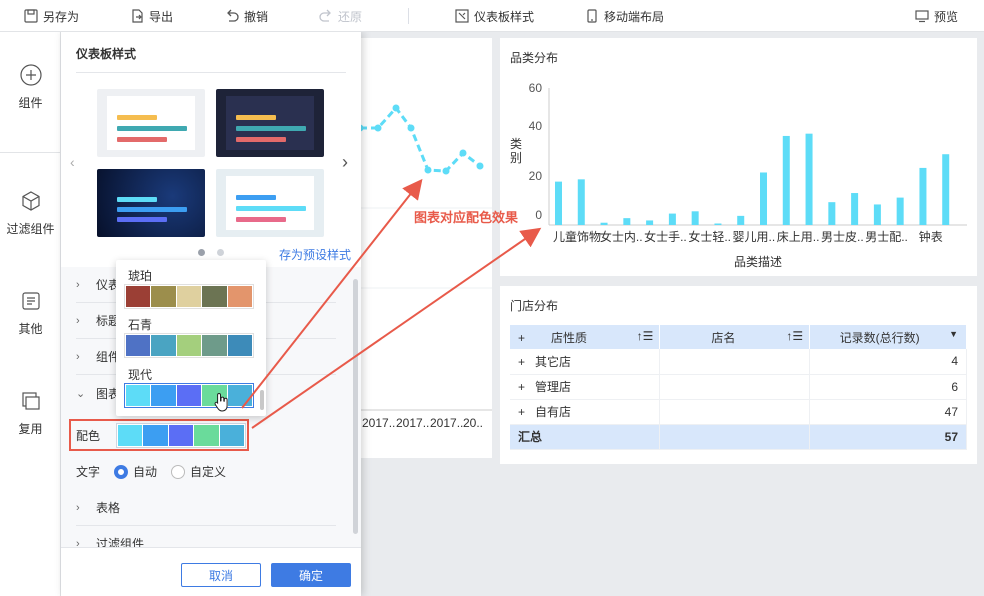 The image size is (984, 596). Describe the element at coordinates (181, 435) in the screenshot. I see `current-palette` at that location.